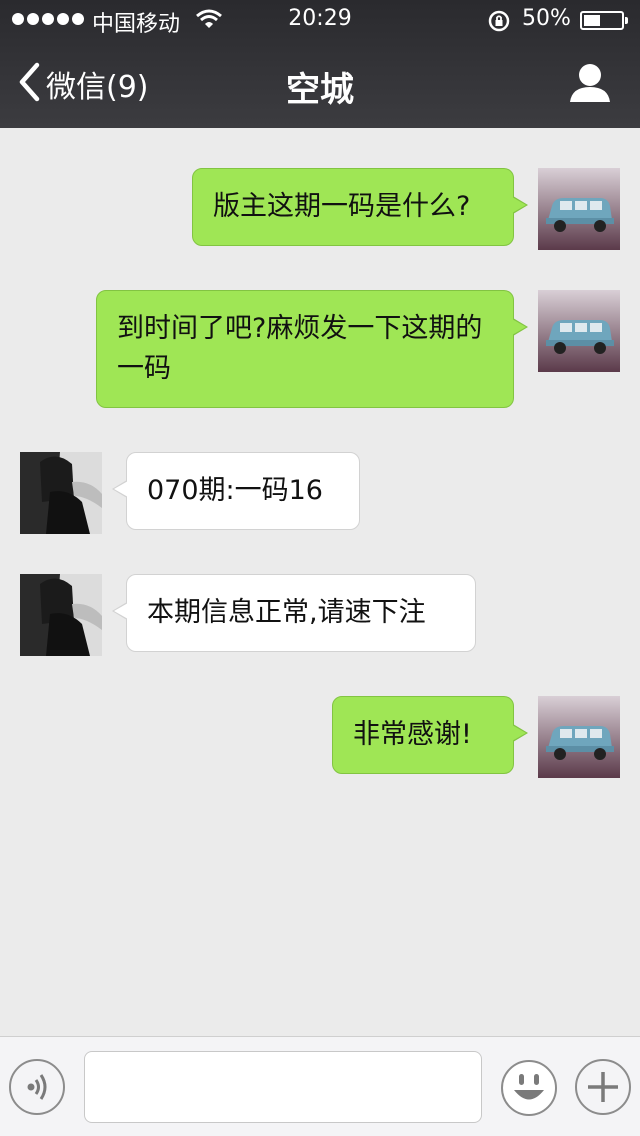  Describe the element at coordinates (342, 206) in the screenshot. I see `message-text: 版主这期一码是什么?` at that location.